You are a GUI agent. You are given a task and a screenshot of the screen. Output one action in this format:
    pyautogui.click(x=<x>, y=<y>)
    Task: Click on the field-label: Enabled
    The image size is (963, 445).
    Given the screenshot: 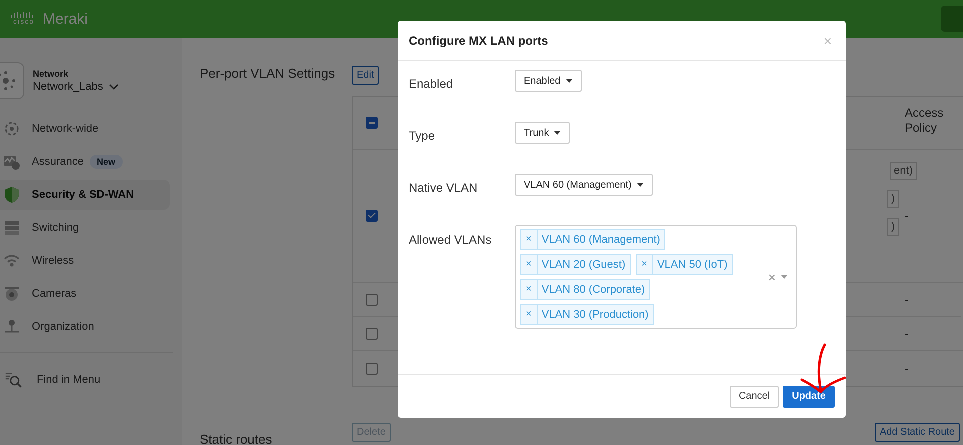 What is the action you would take?
    pyautogui.click(x=431, y=83)
    